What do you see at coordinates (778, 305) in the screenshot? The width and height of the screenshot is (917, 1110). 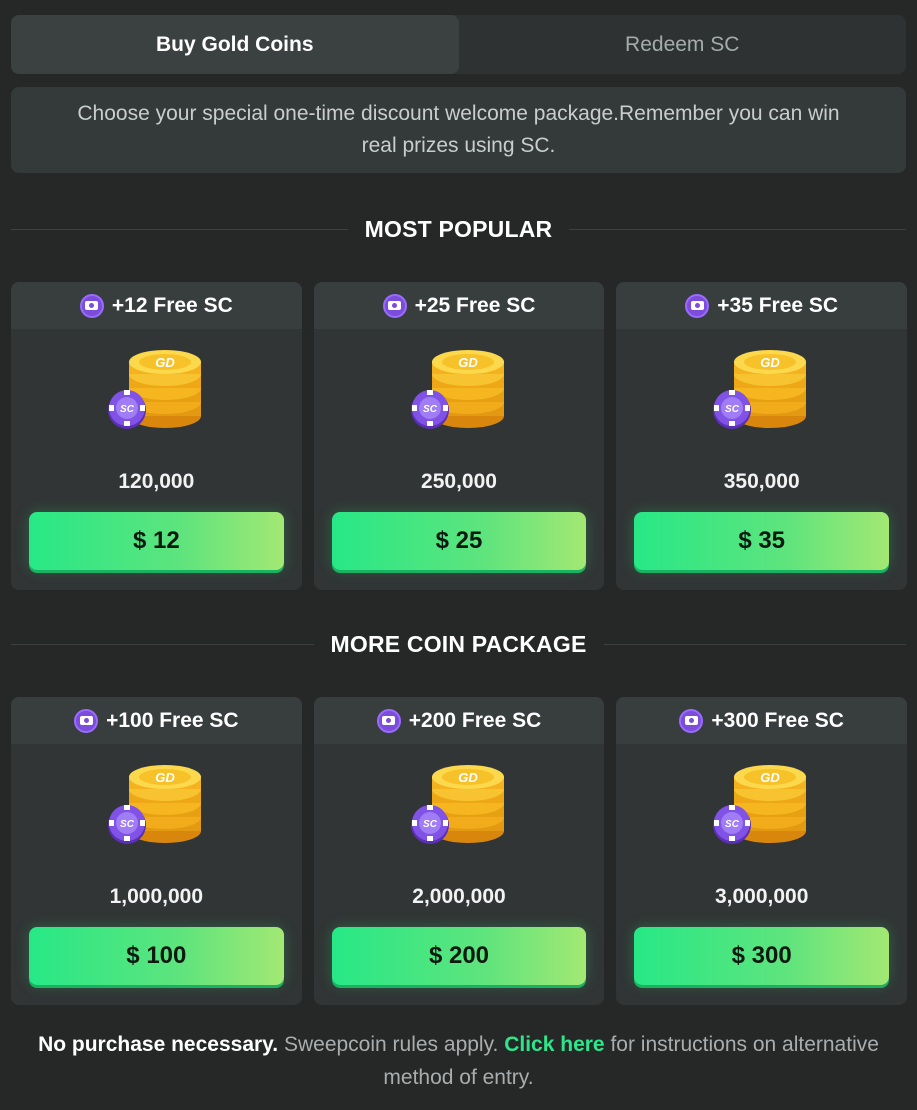 I see `package-bonus-label: +35 Free SC` at bounding box center [778, 305].